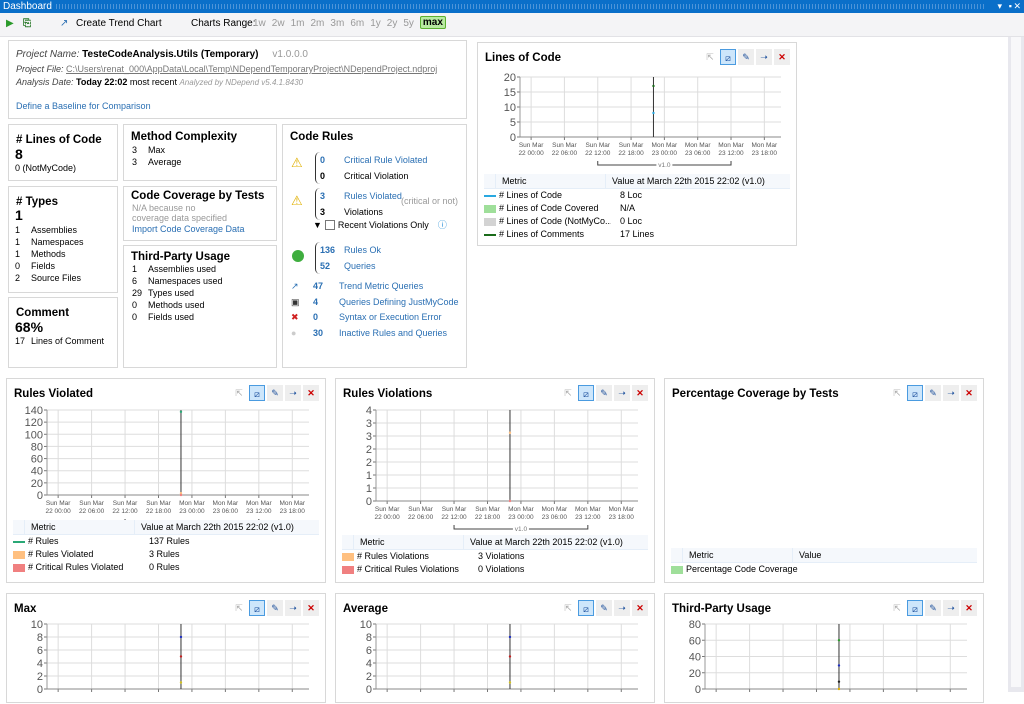  What do you see at coordinates (383, 225) in the screenshot?
I see `recent-violations-label: Recent Violations Only` at bounding box center [383, 225].